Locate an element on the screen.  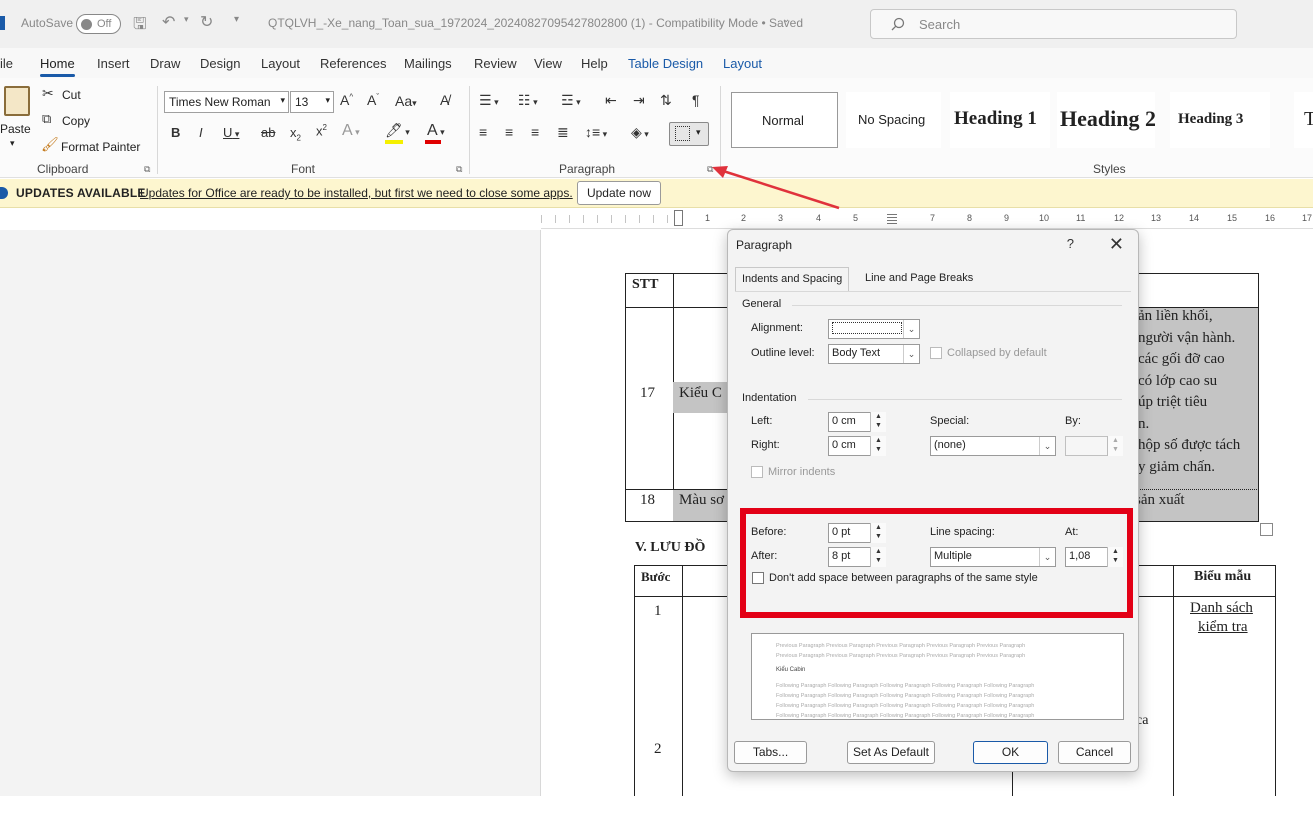
borders-button: ▾ is located at coordinates (689, 134).